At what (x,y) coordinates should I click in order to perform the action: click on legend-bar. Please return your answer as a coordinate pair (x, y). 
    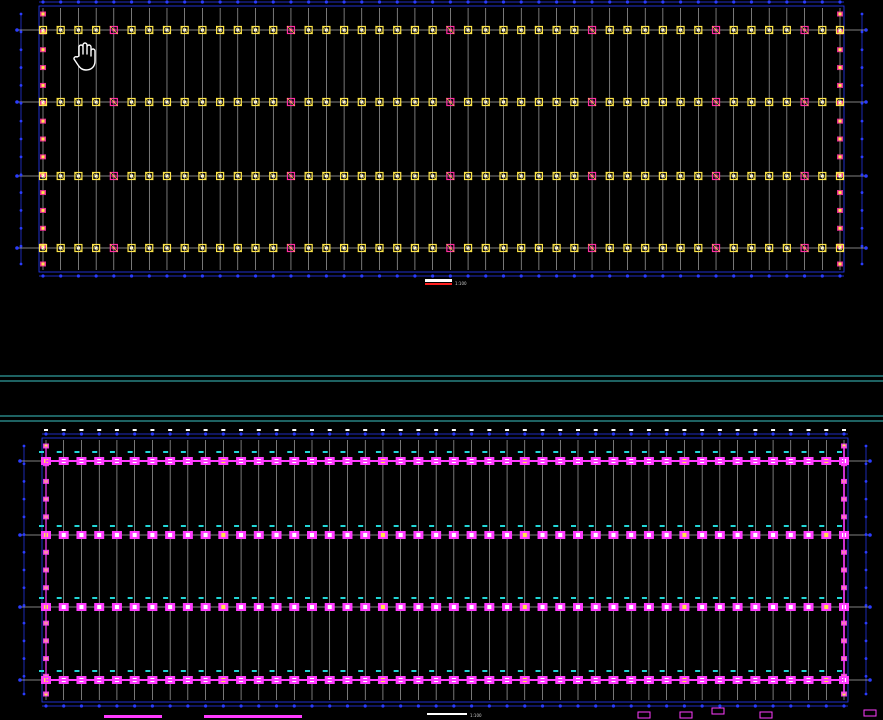
    Looking at the image, I should click on (253, 716).